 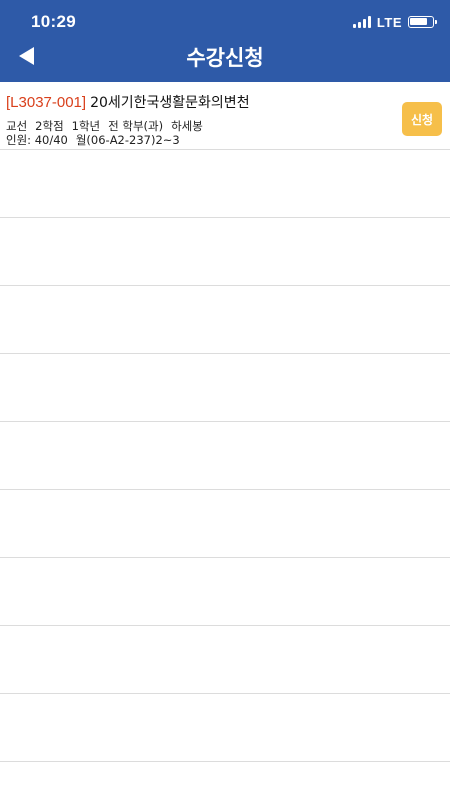 I want to click on nav-bar: 수강신청, so click(x=225, y=56).